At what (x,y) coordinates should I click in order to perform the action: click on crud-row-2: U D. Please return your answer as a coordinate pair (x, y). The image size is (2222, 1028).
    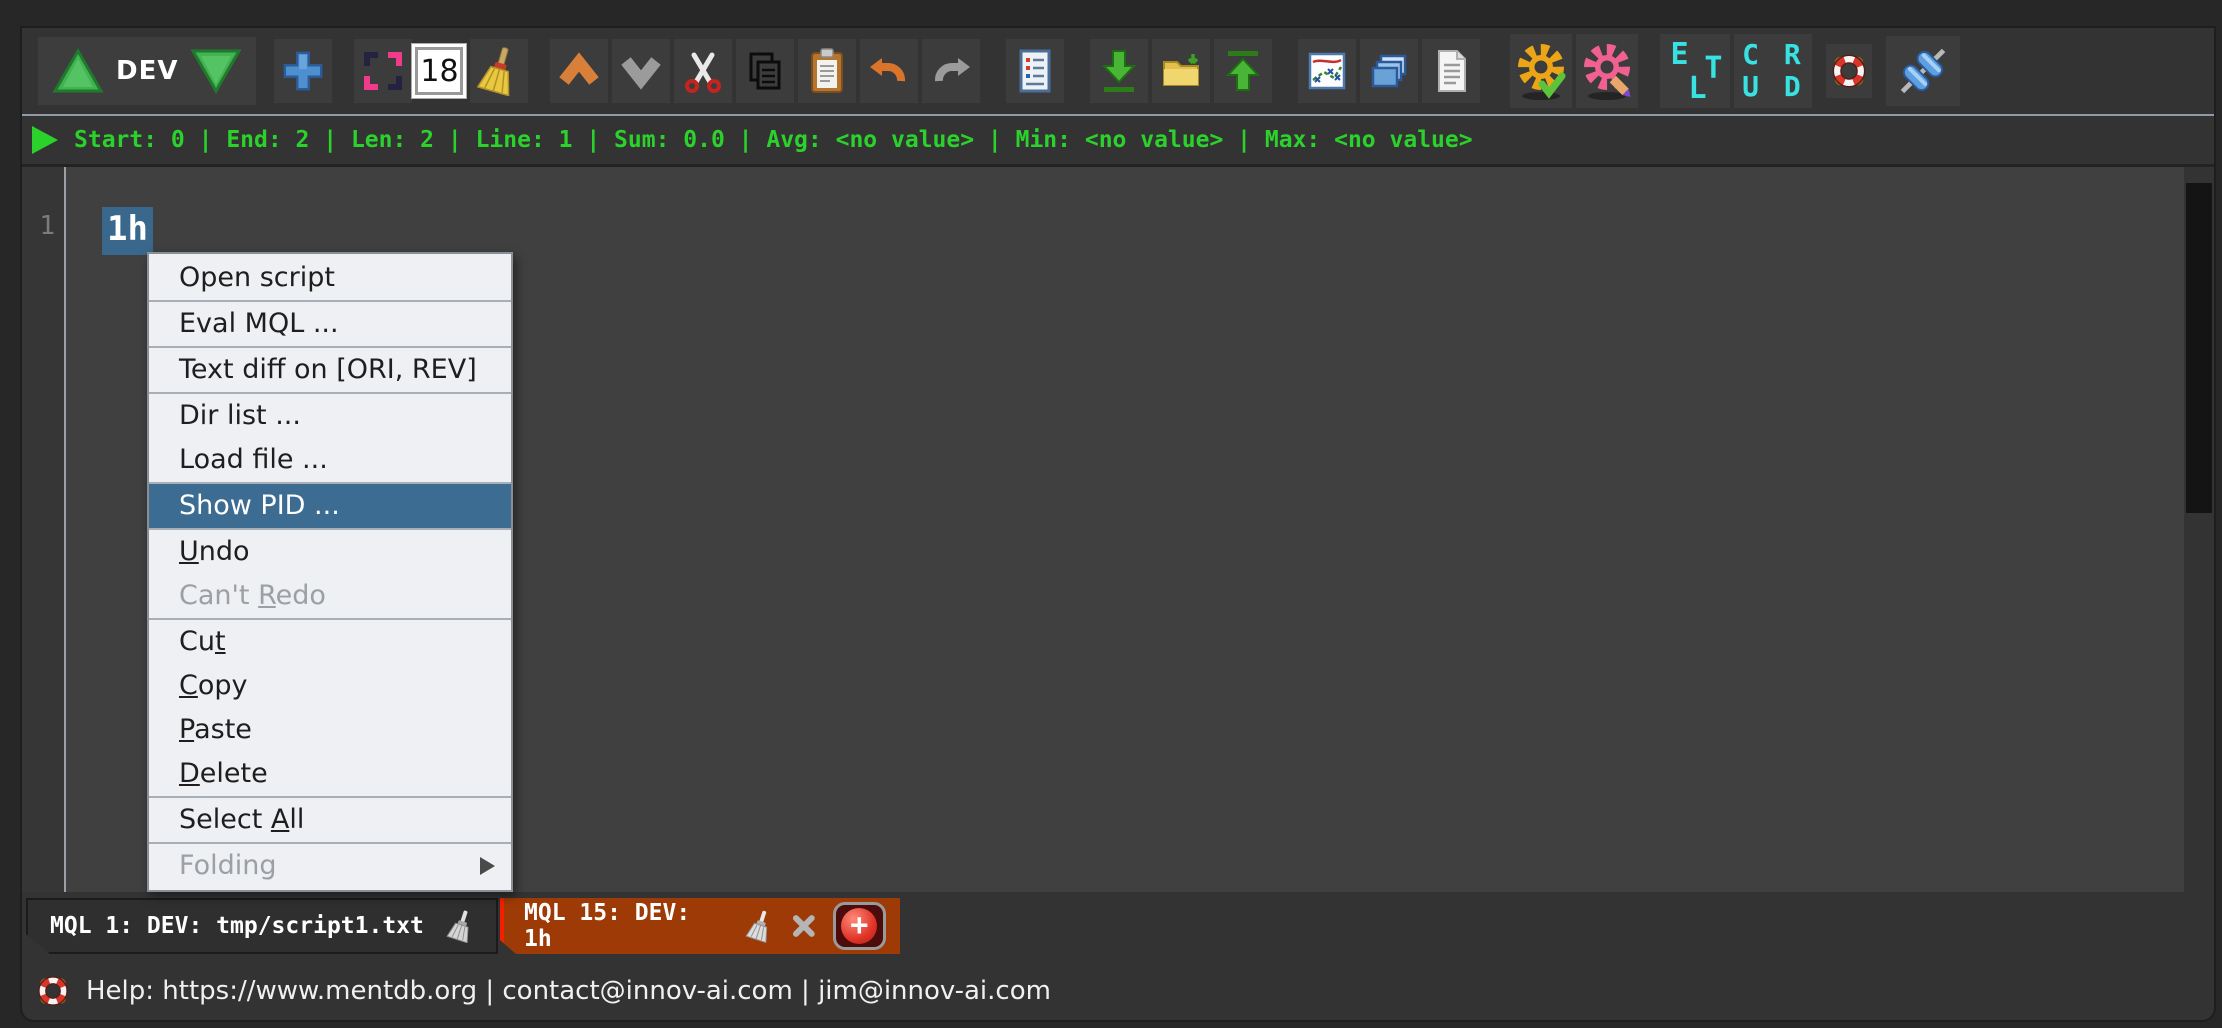
    Looking at the image, I should click on (1773, 86).